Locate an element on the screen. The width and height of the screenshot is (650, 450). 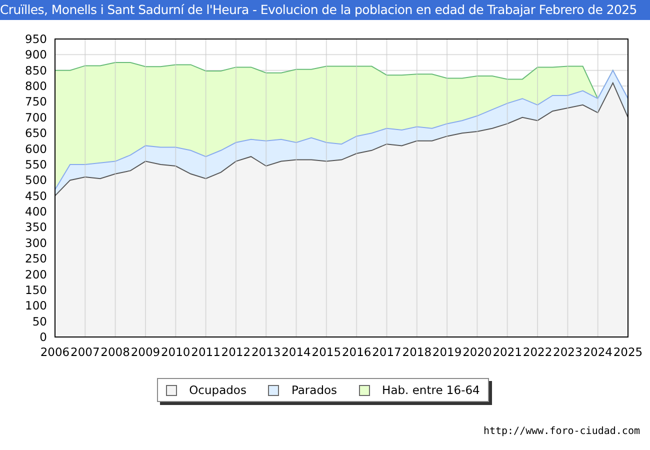
legend-label: Ocupados is located at coordinates (217, 390).